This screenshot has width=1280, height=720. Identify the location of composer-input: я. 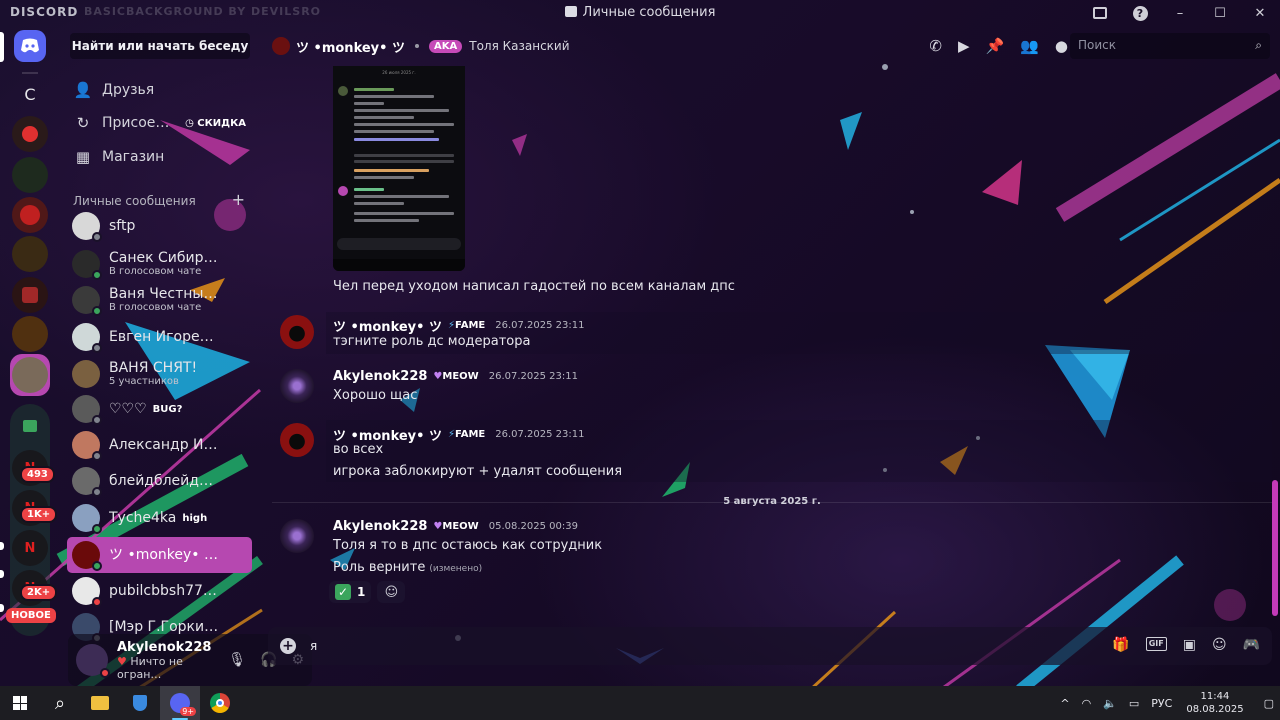
(313, 646).